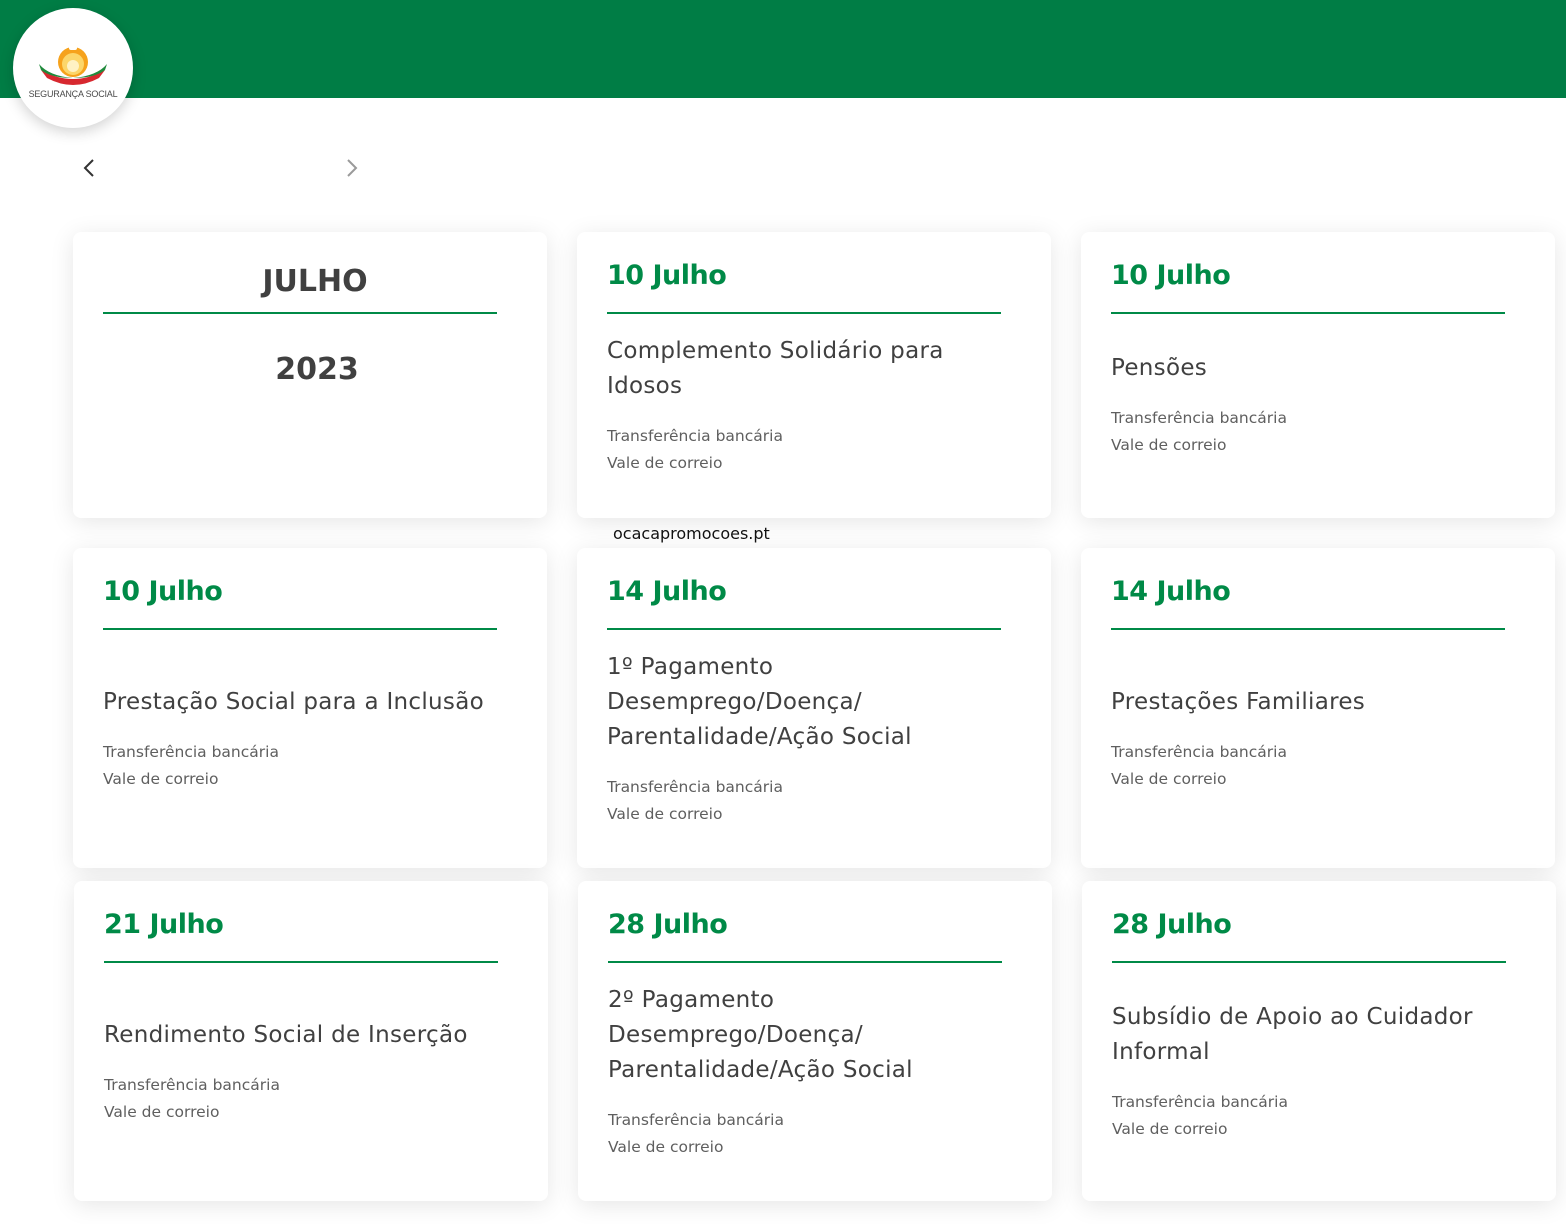  Describe the element at coordinates (1292, 1034) in the screenshot. I see `payment-title: Subsídio de Apoio ao Cuidador Informal` at that location.